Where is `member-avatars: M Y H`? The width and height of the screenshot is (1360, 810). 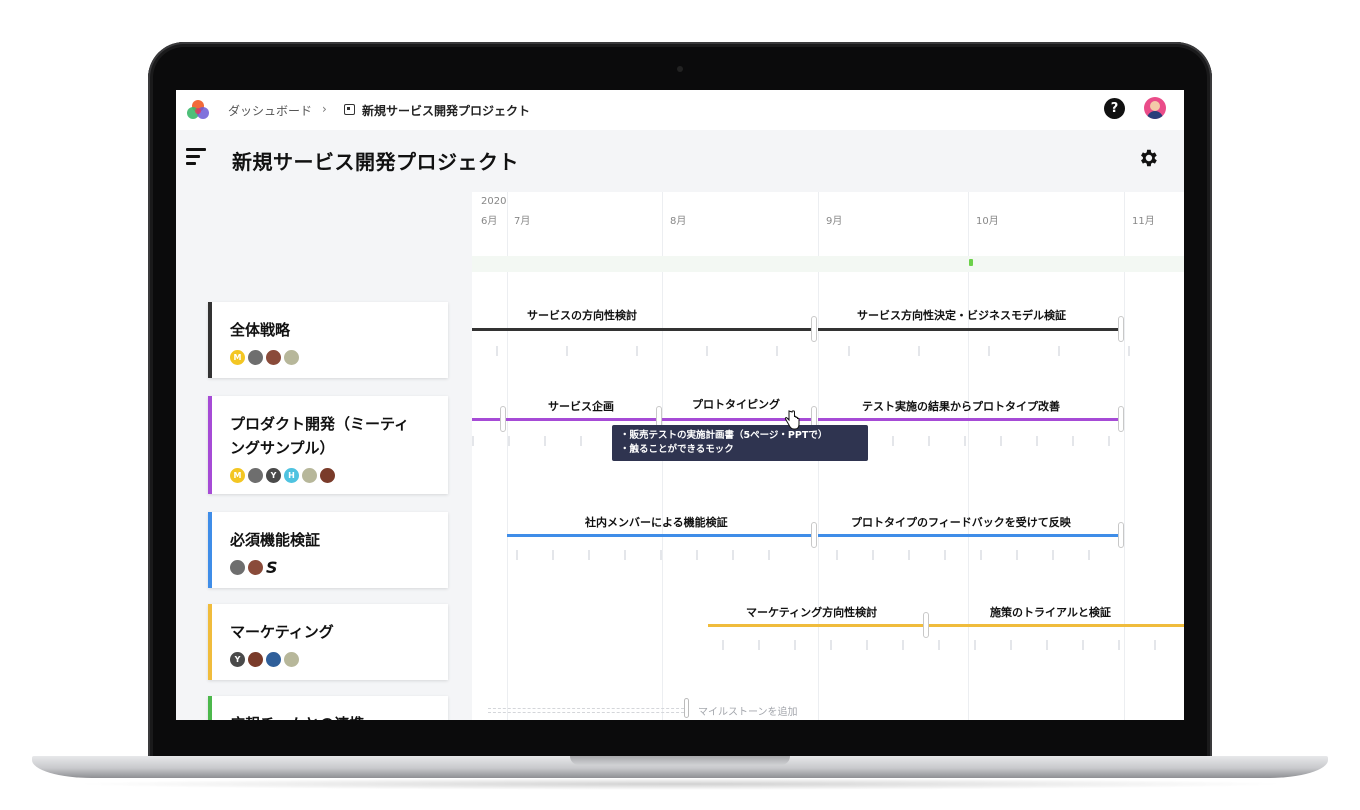
member-avatars: M Y H is located at coordinates (282, 475).